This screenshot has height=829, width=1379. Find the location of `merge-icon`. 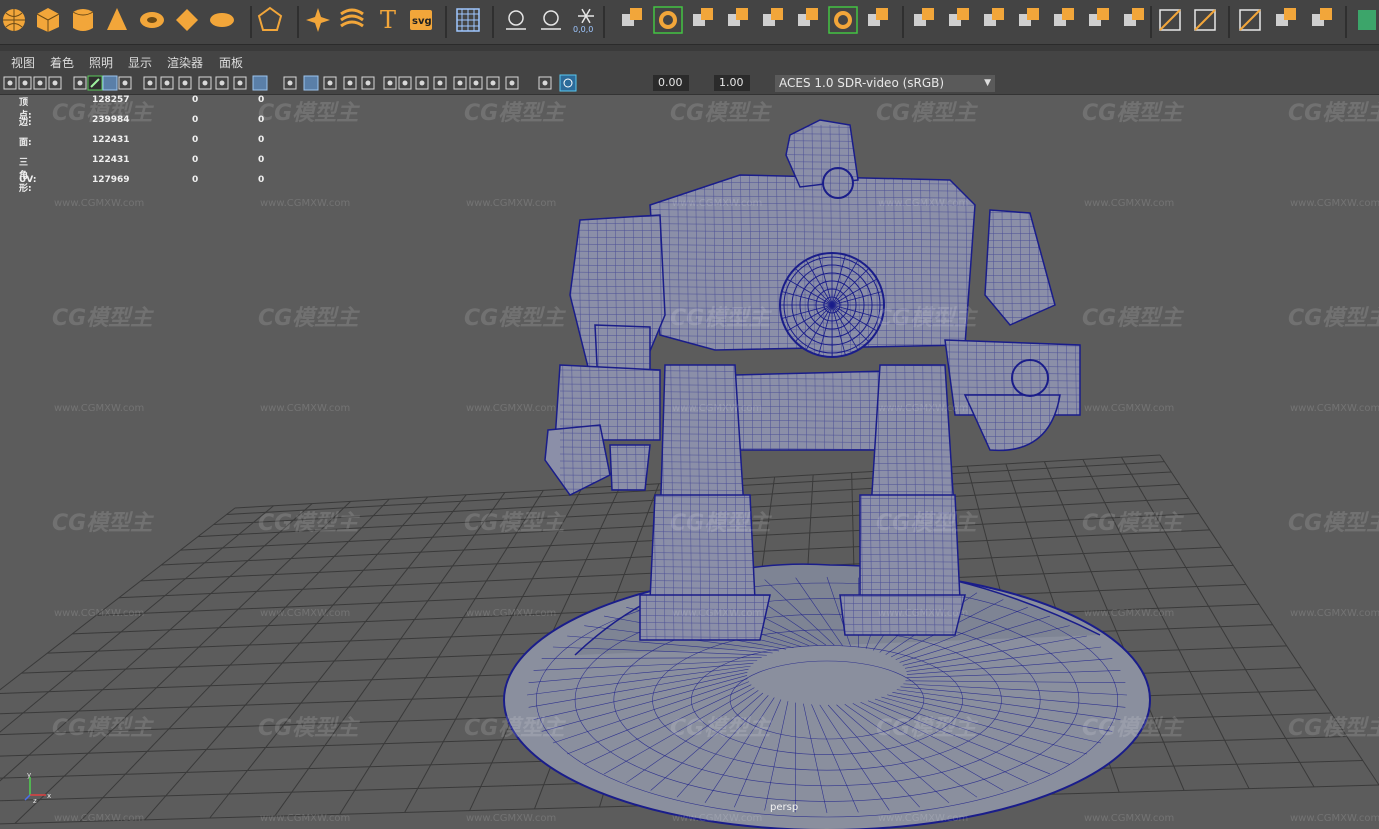

merge-icon is located at coordinates (959, 17).